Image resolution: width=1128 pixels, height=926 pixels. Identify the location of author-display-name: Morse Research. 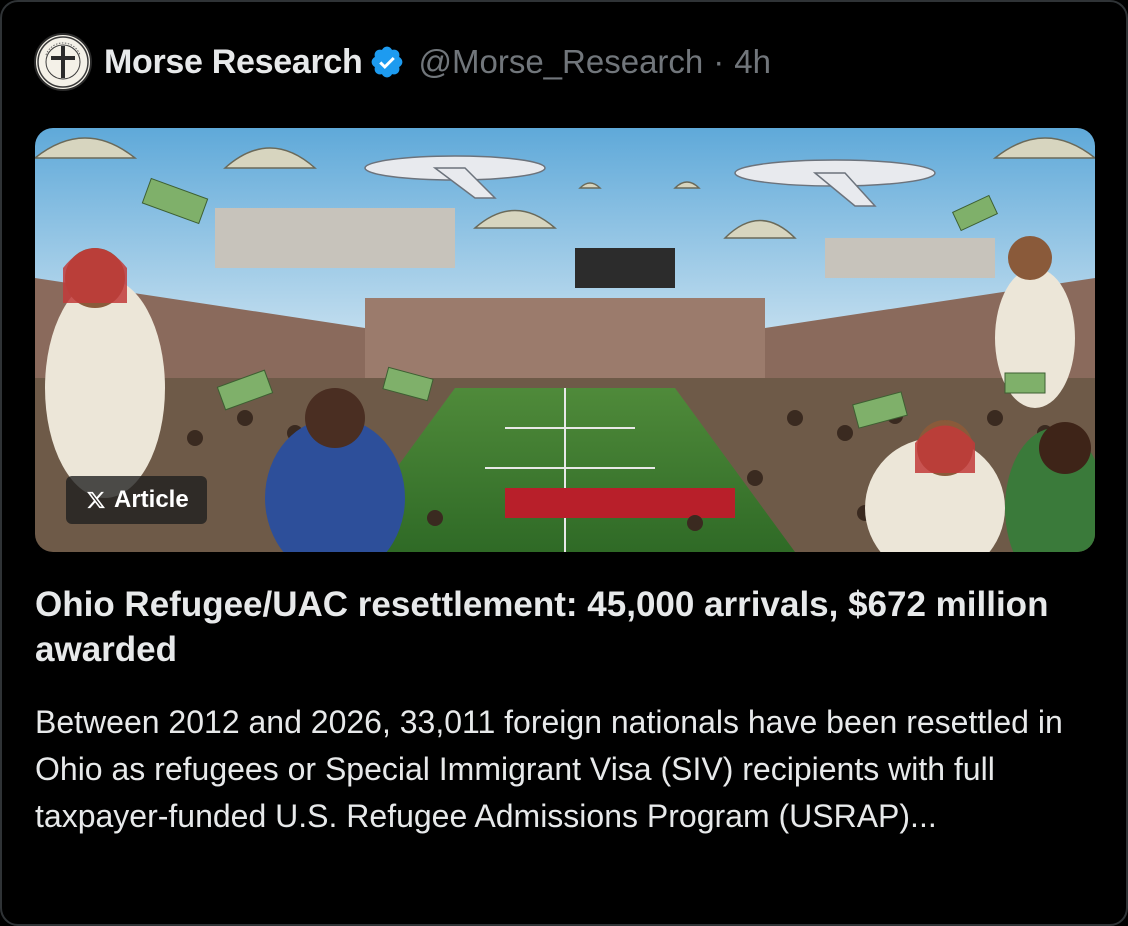
(233, 62).